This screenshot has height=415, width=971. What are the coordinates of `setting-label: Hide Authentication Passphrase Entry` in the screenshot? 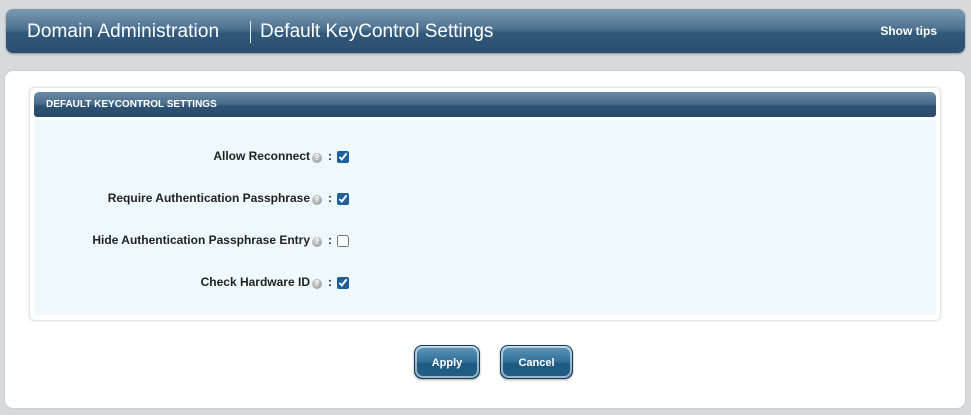 It's located at (201, 240).